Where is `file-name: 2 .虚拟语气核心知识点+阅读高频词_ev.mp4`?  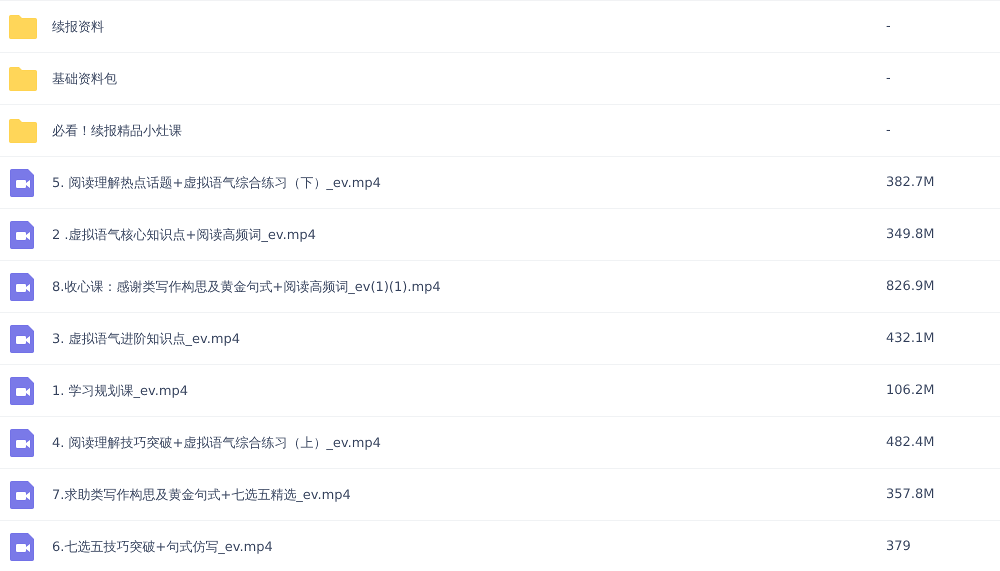 file-name: 2 .虚拟语气核心知识点+阅读高频词_ev.mp4 is located at coordinates (469, 235).